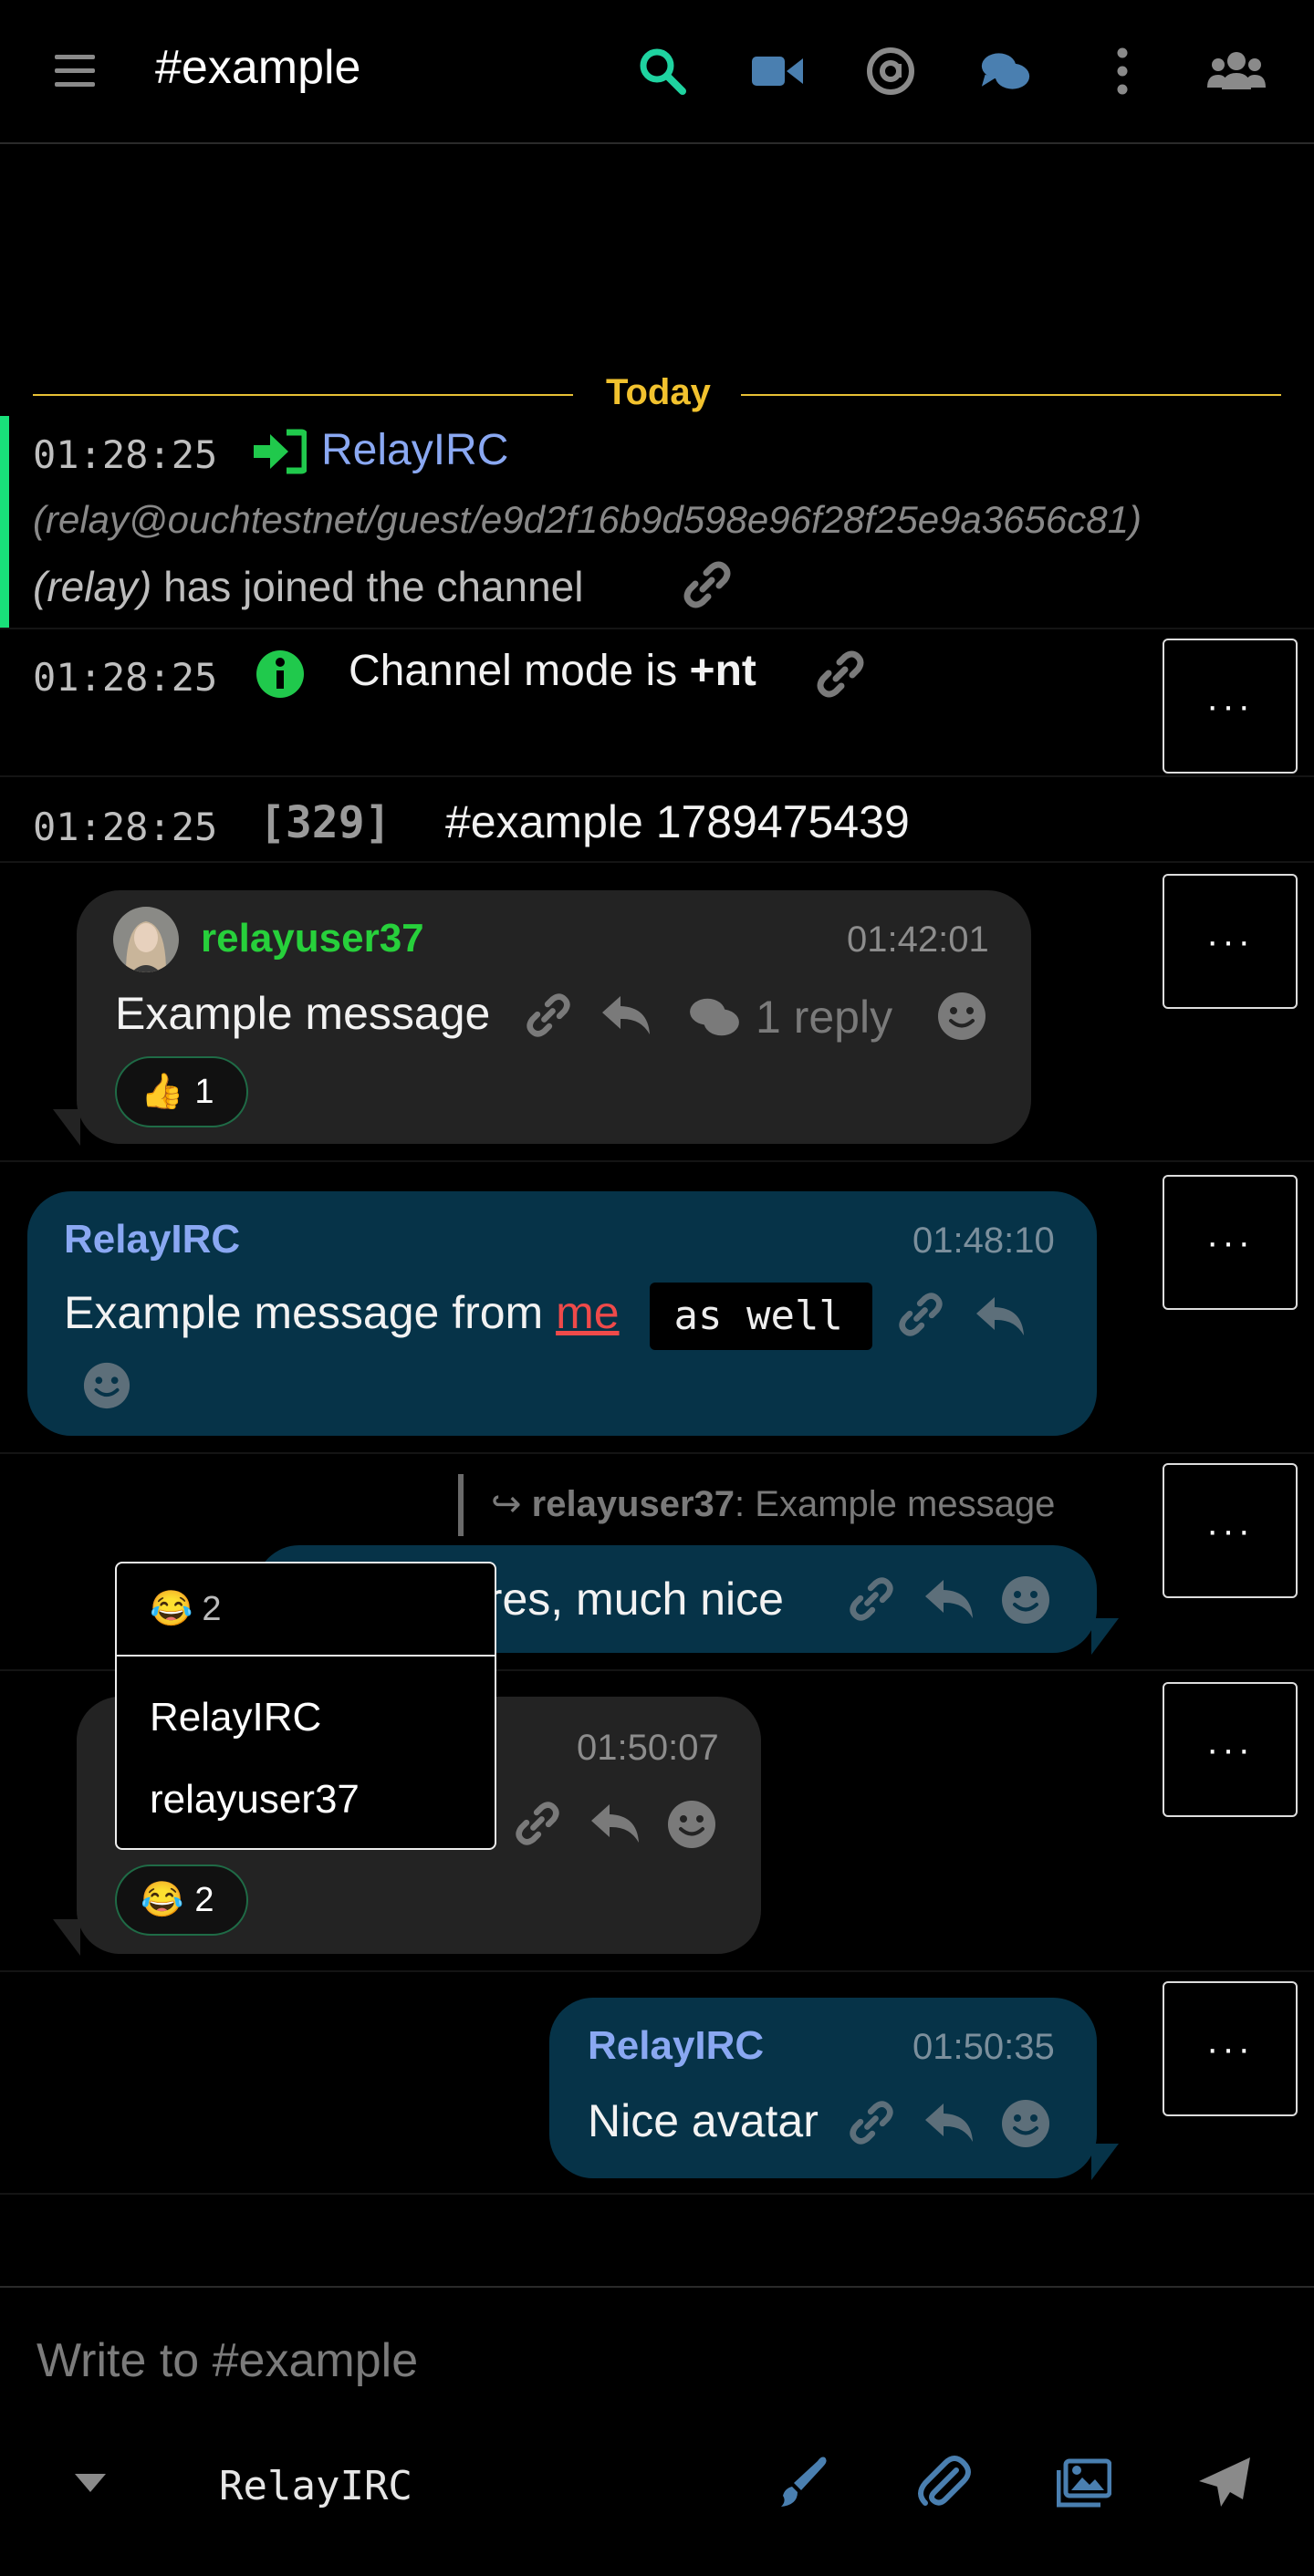 This screenshot has height=2576, width=1314. I want to click on message-nick: relayuser37, so click(312, 939).